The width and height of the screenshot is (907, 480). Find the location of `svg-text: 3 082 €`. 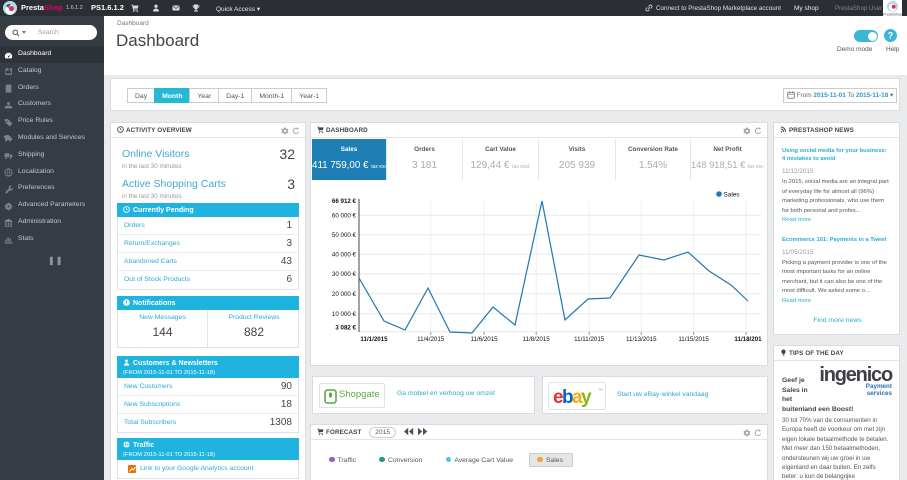

svg-text: 3 082 € is located at coordinates (345, 328).